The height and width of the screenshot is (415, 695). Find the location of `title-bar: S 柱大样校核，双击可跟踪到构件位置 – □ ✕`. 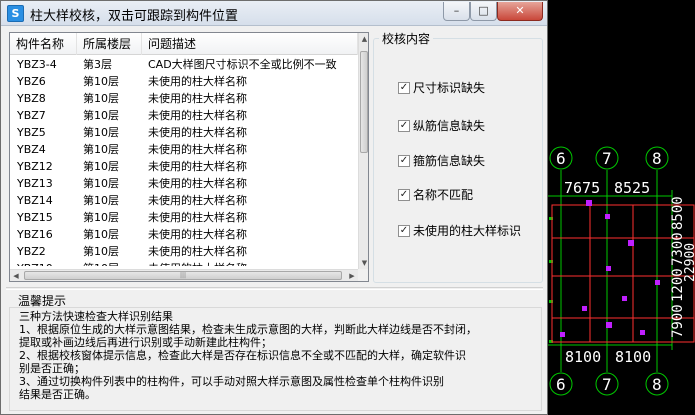

title-bar: S 柱大样校核，双击可跟踪到构件位置 – □ ✕ is located at coordinates (274, 13).